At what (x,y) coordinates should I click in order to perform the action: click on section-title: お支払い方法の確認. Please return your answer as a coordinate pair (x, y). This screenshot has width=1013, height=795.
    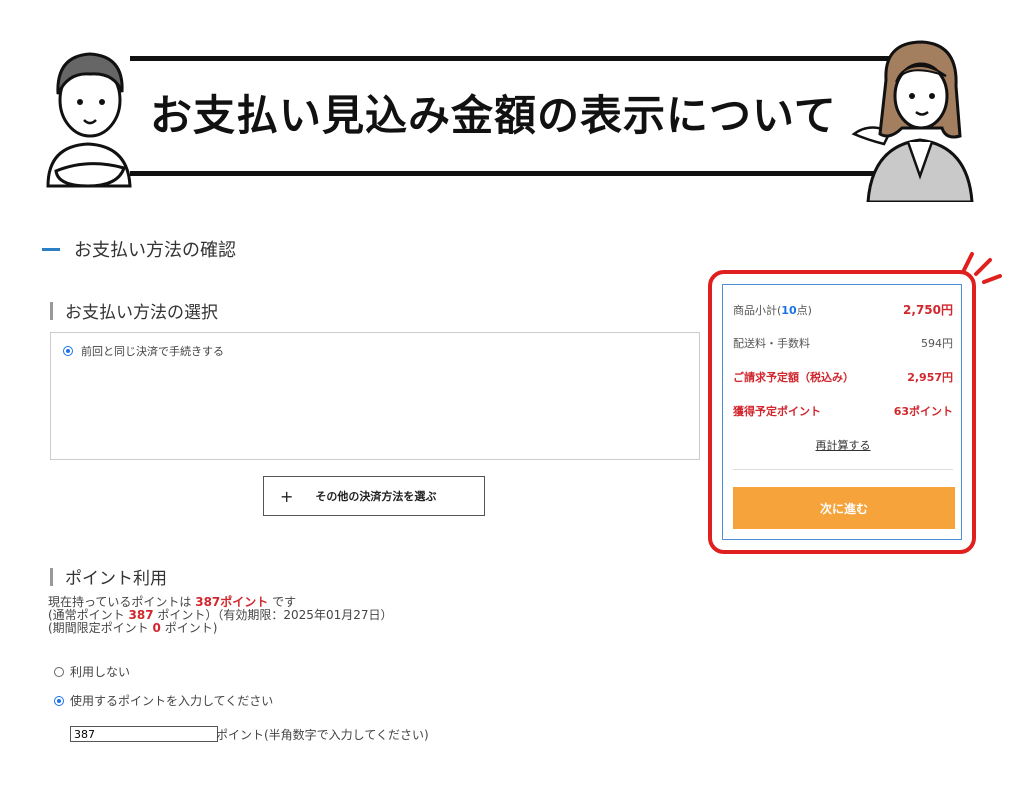
    Looking at the image, I should click on (155, 250).